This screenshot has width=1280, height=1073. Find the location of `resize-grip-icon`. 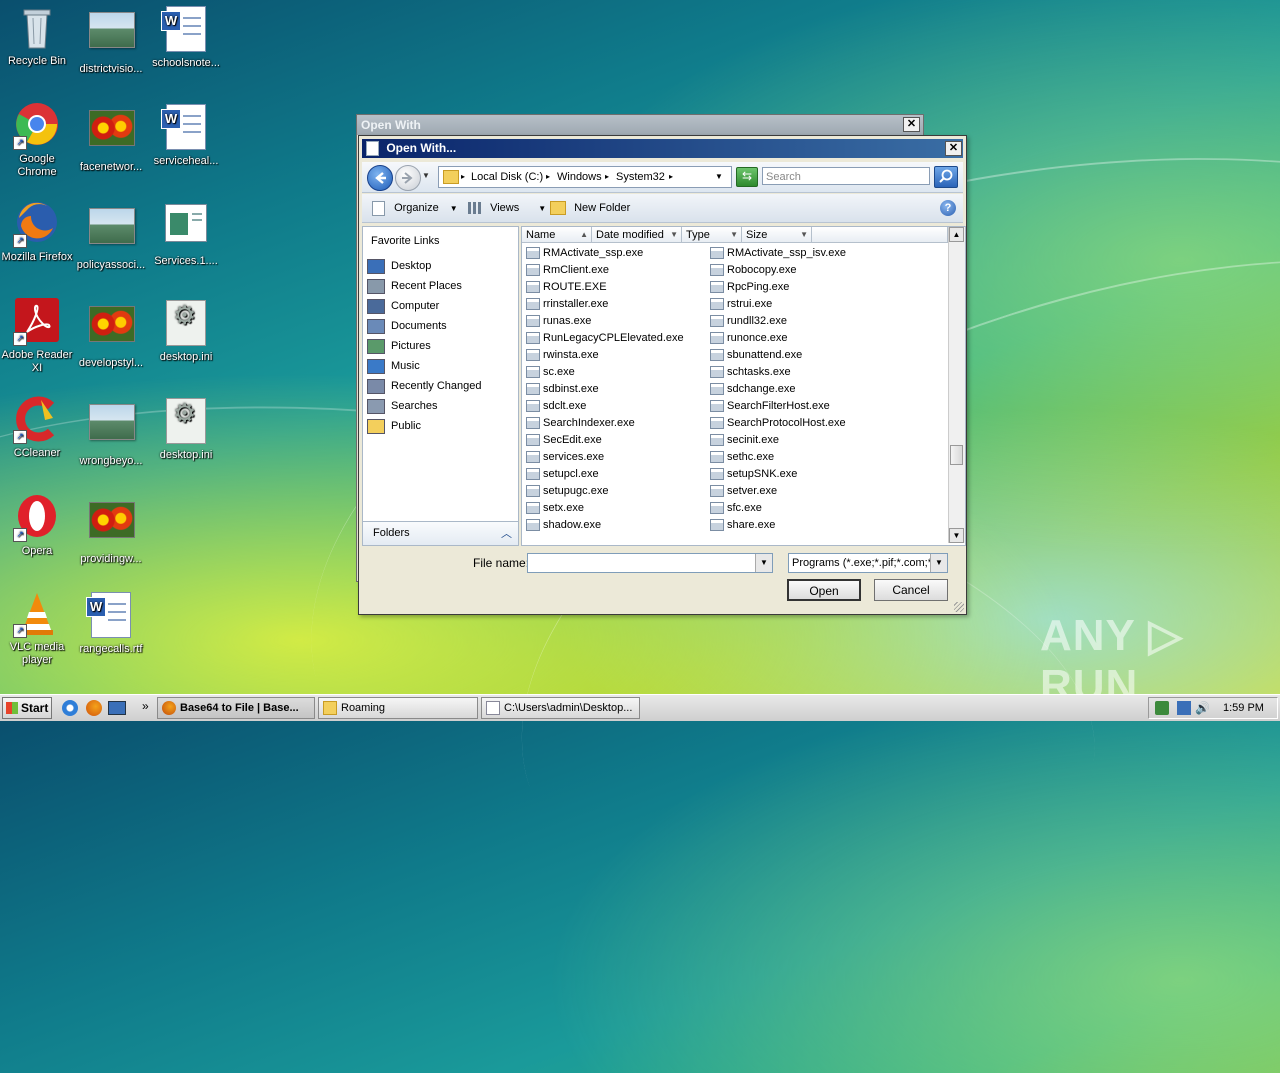

resize-grip-icon is located at coordinates (959, 607).